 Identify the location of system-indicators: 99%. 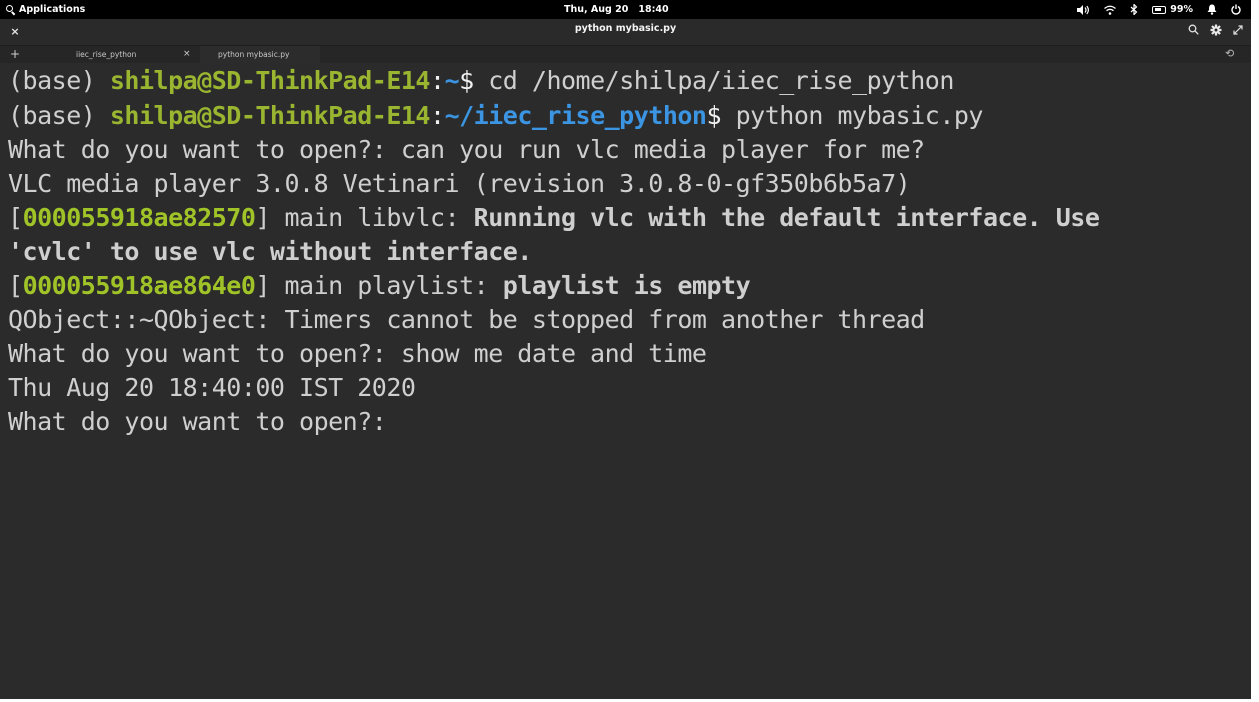
(1159, 9).